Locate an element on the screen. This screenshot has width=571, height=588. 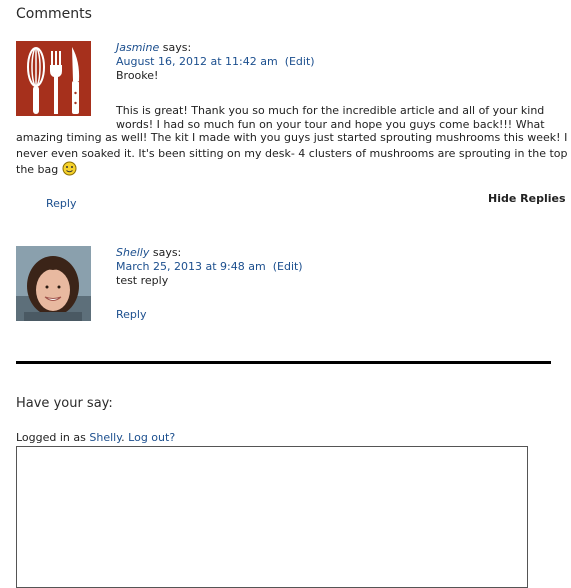
comments-heading: Comments is located at coordinates (54, 14).